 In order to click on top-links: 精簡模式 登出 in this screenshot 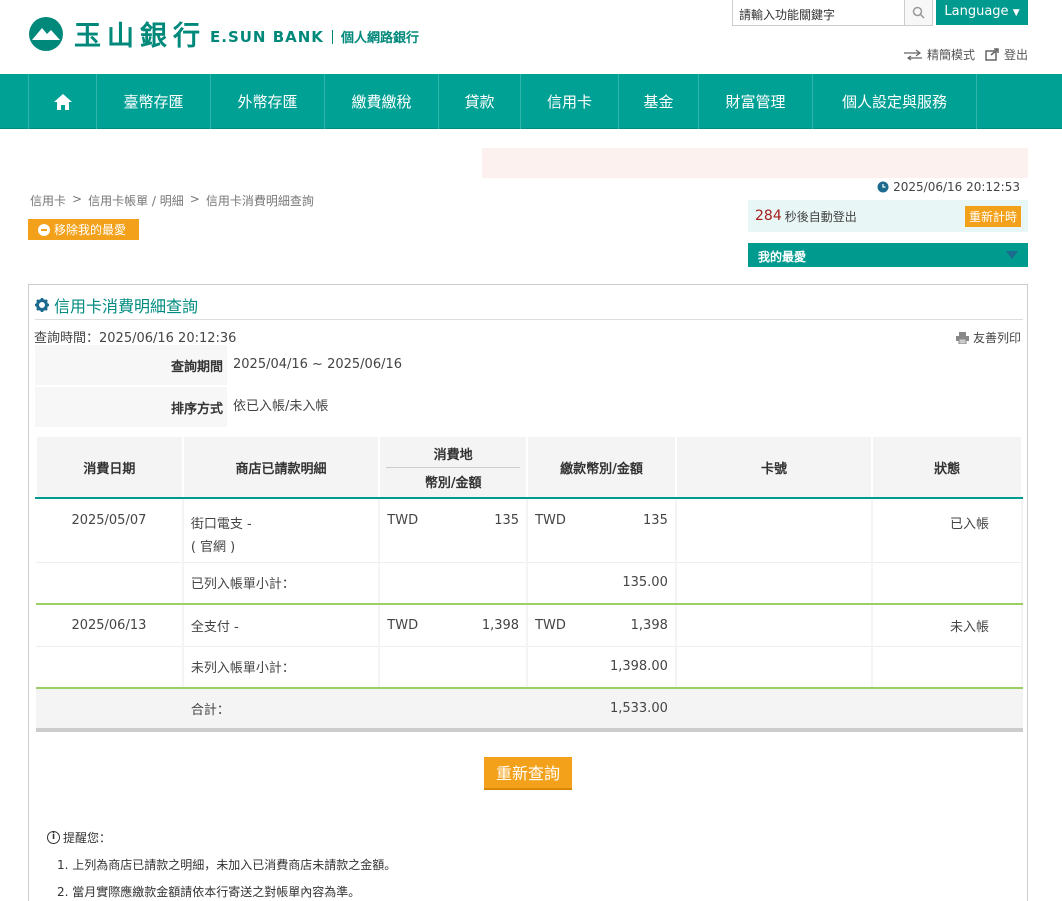, I will do `click(965, 54)`.